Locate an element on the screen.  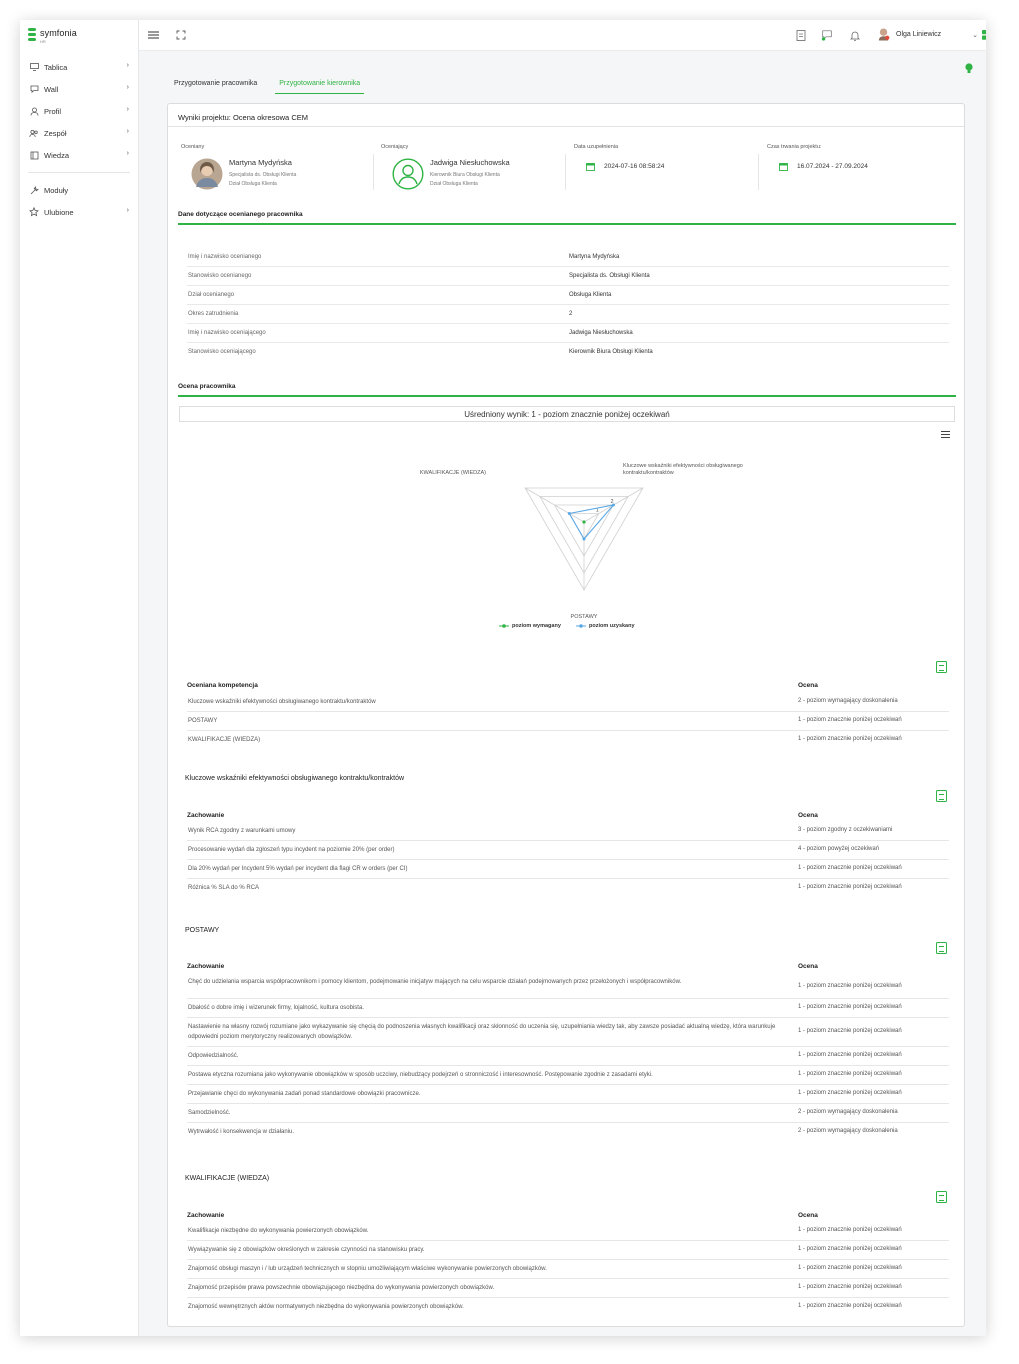
cell-competence: KWALIFIKACJE (WIEDZA) is located at coordinates (224, 740).